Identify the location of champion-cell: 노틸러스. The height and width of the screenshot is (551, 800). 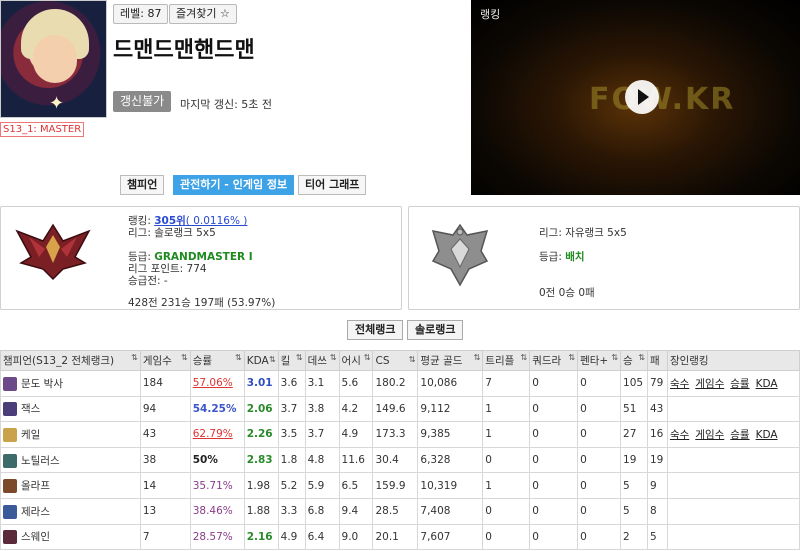
(70, 460).